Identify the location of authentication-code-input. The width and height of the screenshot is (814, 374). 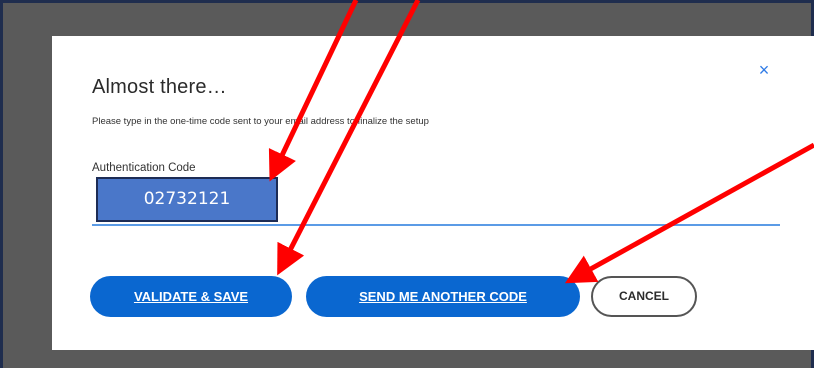
(436, 225).